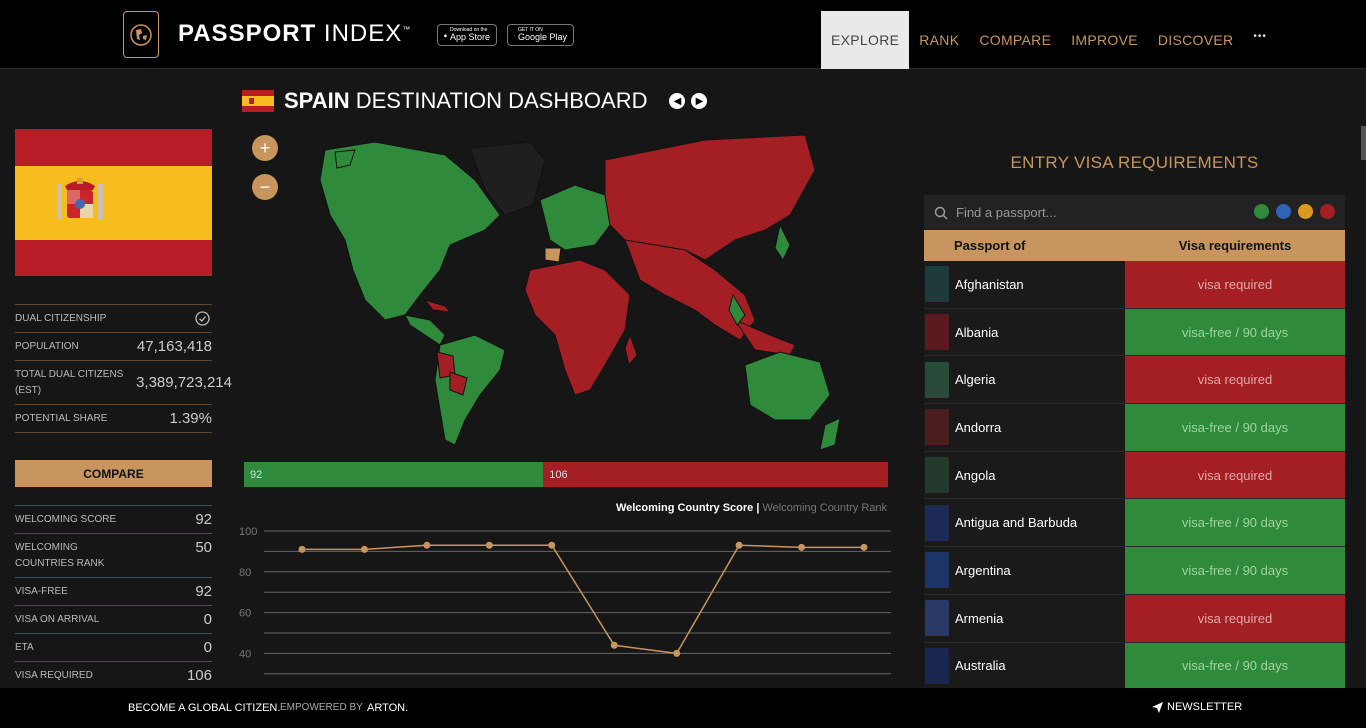  What do you see at coordinates (1283, 211) in the screenshot?
I see `filter-visa-on-arrival` at bounding box center [1283, 211].